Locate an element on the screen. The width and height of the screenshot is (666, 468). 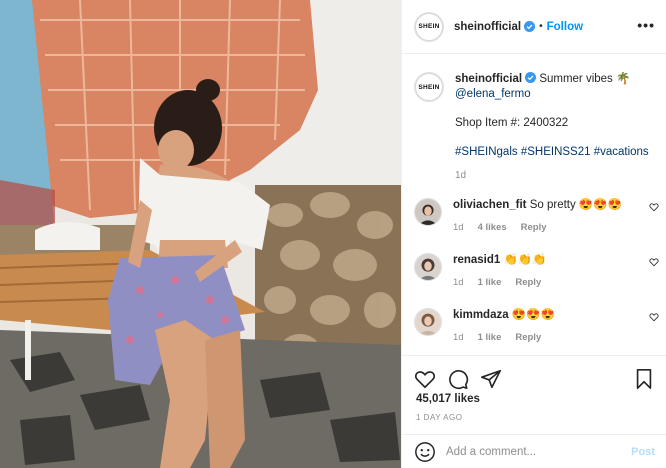
bookmark-icon is located at coordinates (644, 379).